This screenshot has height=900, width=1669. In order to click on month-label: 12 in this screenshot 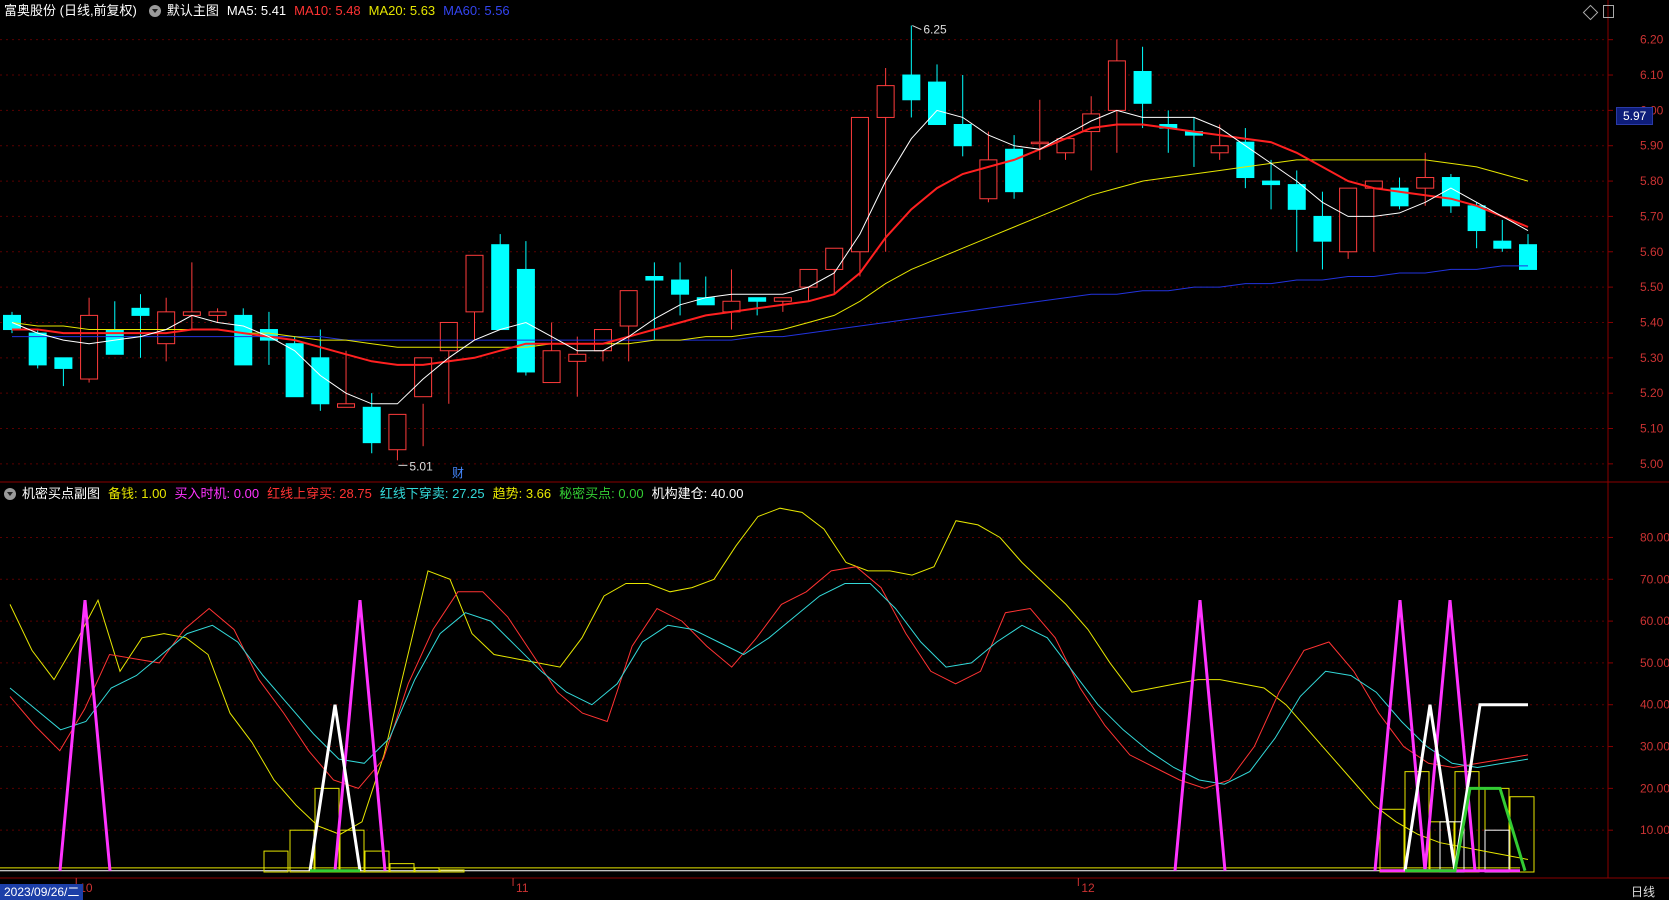, I will do `click(1088, 888)`.